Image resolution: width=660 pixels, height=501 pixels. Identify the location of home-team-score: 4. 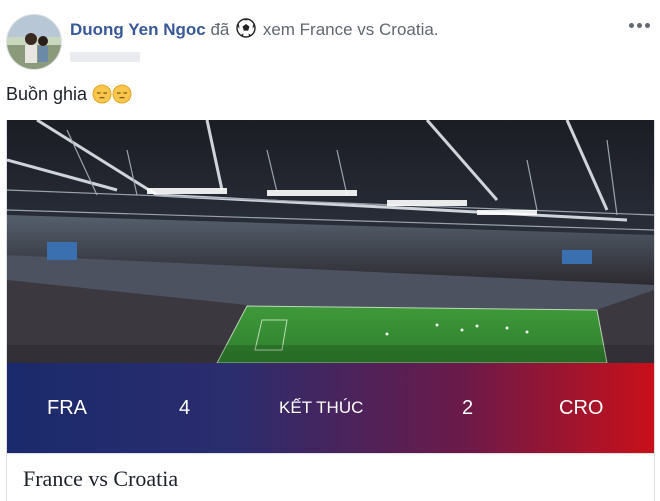
(185, 408).